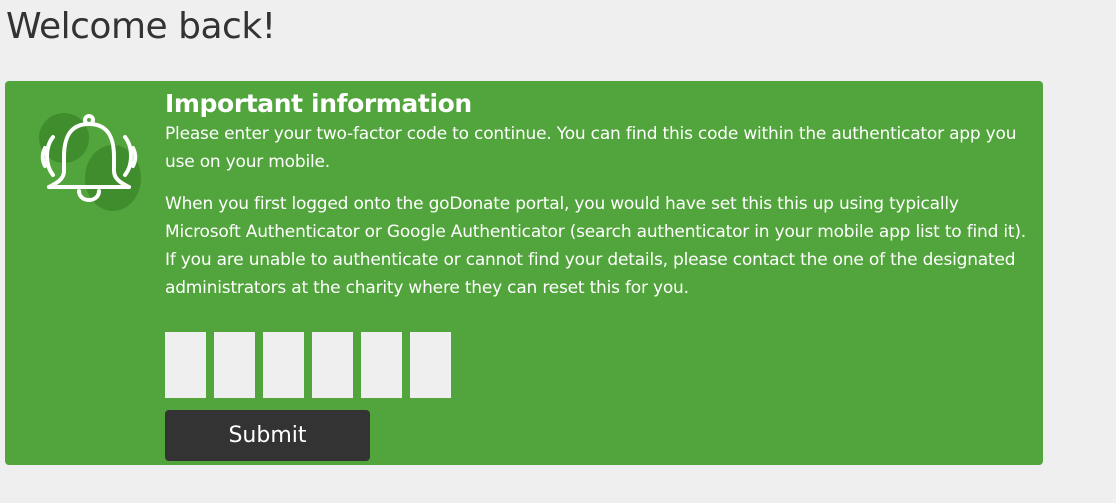 The width and height of the screenshot is (1116, 503). Describe the element at coordinates (318, 103) in the screenshot. I see `notice-title: Important information` at that location.